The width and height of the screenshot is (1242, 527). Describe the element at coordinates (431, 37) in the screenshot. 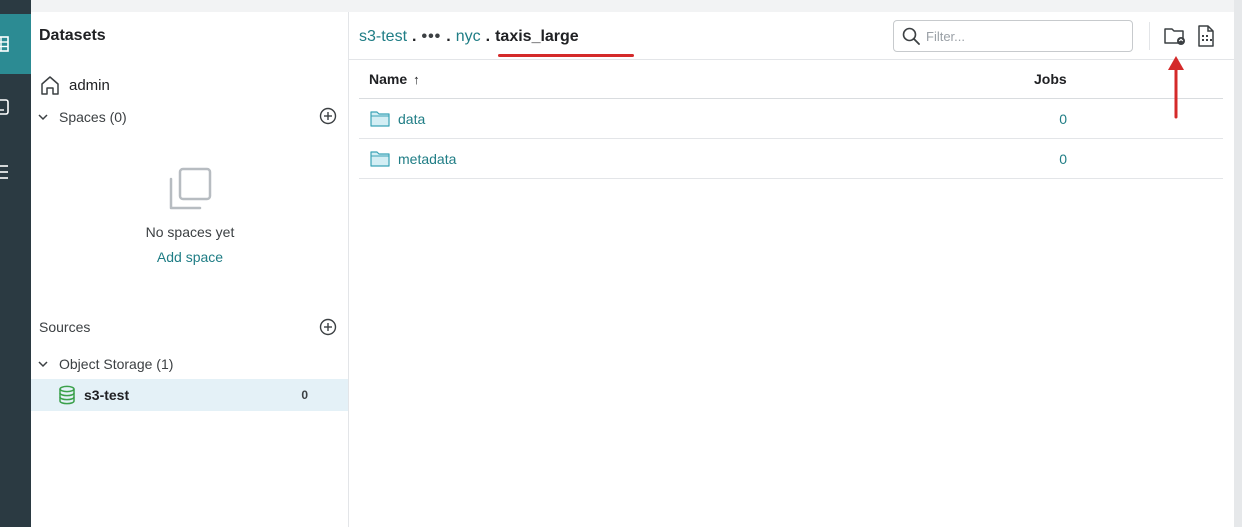

I see `breadcrumb-ellipsis: •••` at that location.